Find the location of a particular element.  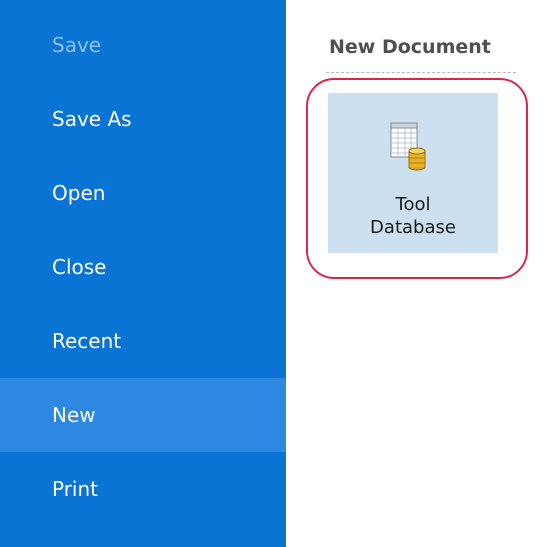

menu-item-label: Print is located at coordinates (75, 489).